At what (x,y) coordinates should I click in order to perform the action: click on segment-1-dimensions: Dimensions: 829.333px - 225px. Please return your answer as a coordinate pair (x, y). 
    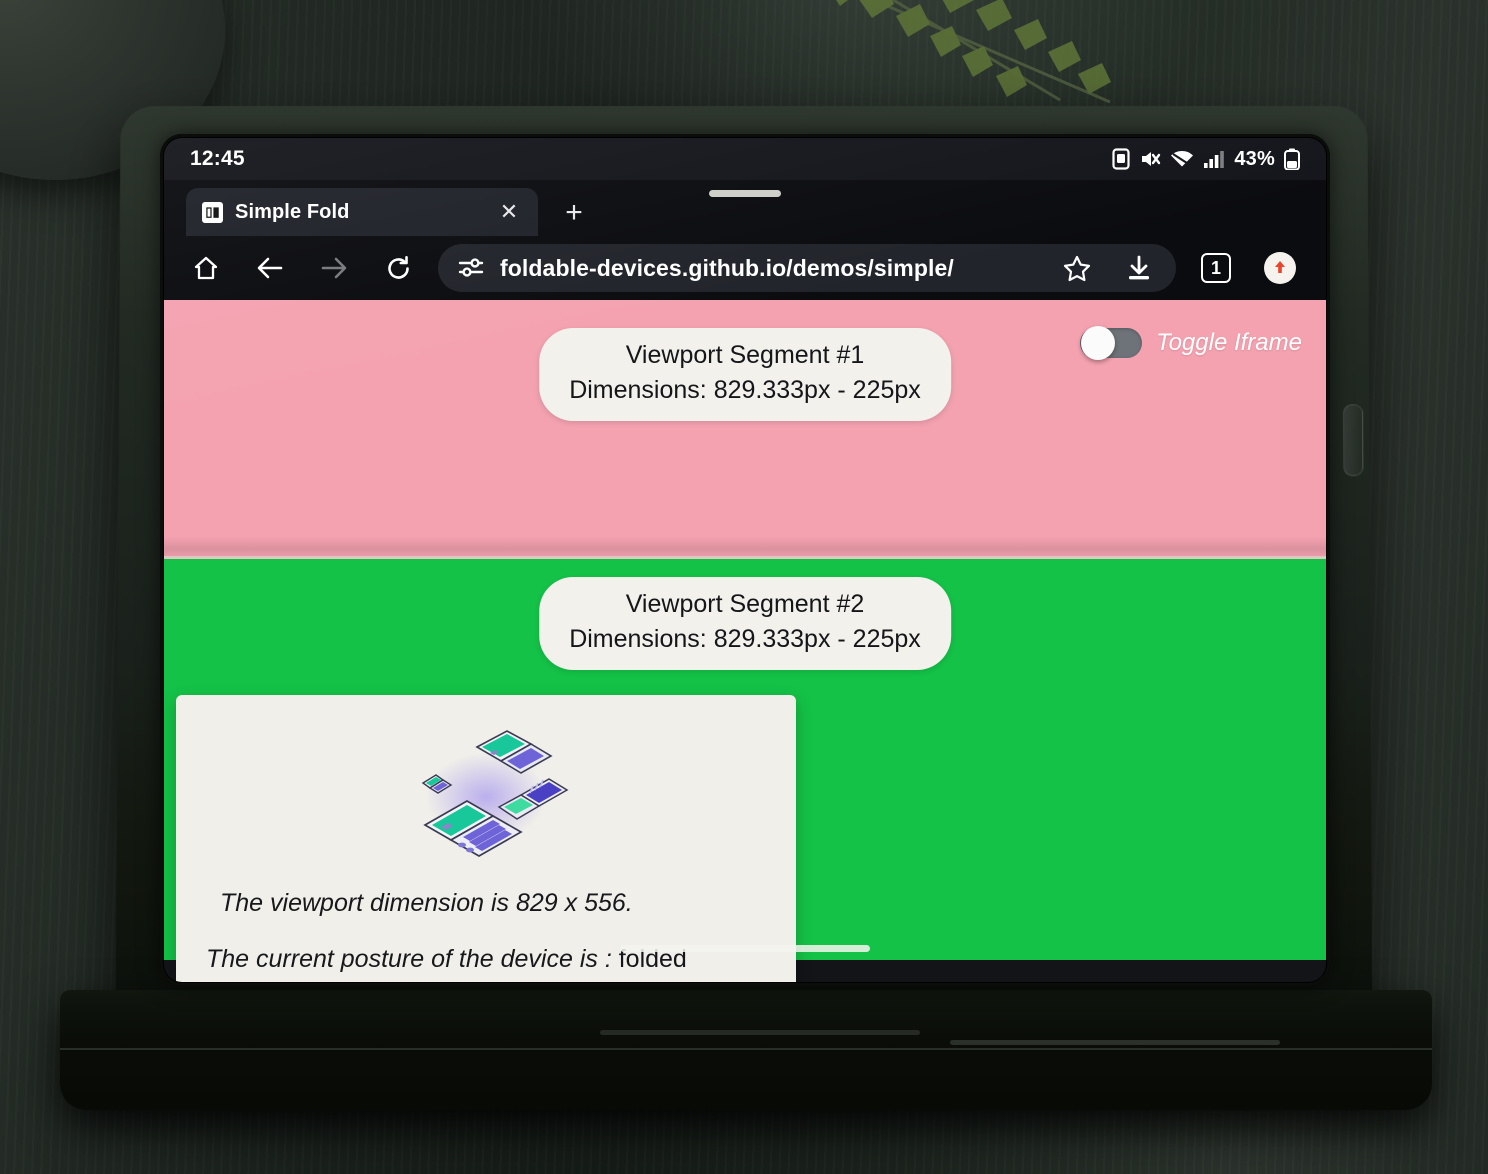
    Looking at the image, I should click on (745, 389).